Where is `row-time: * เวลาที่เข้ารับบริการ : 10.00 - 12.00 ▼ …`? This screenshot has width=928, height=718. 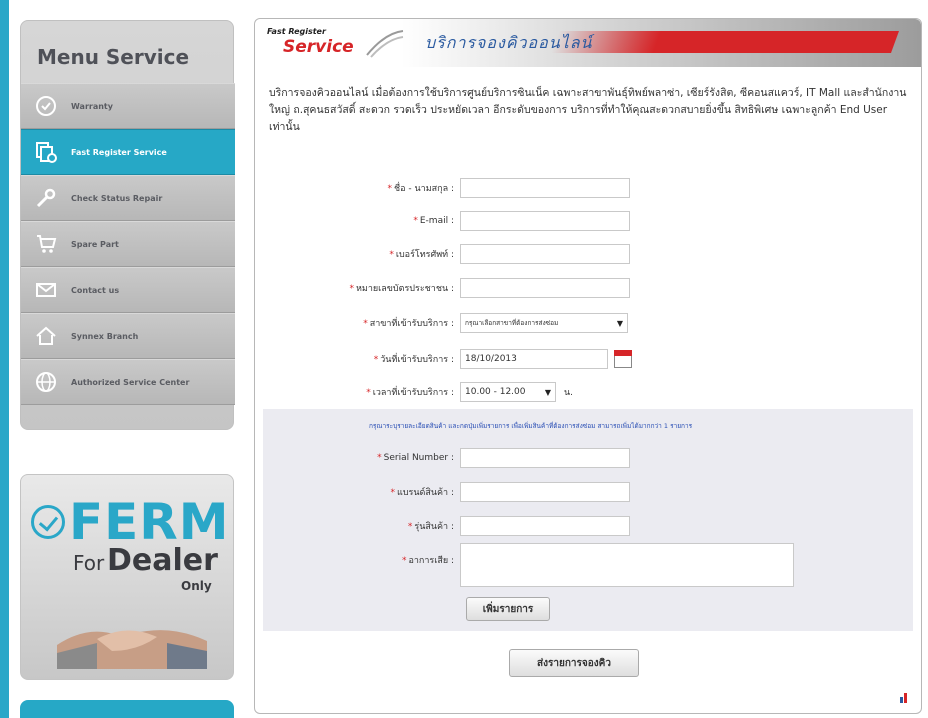 row-time: * เวลาที่เข้ารับบริการ : 10.00 - 12.00 ▼ … is located at coordinates (414, 392).